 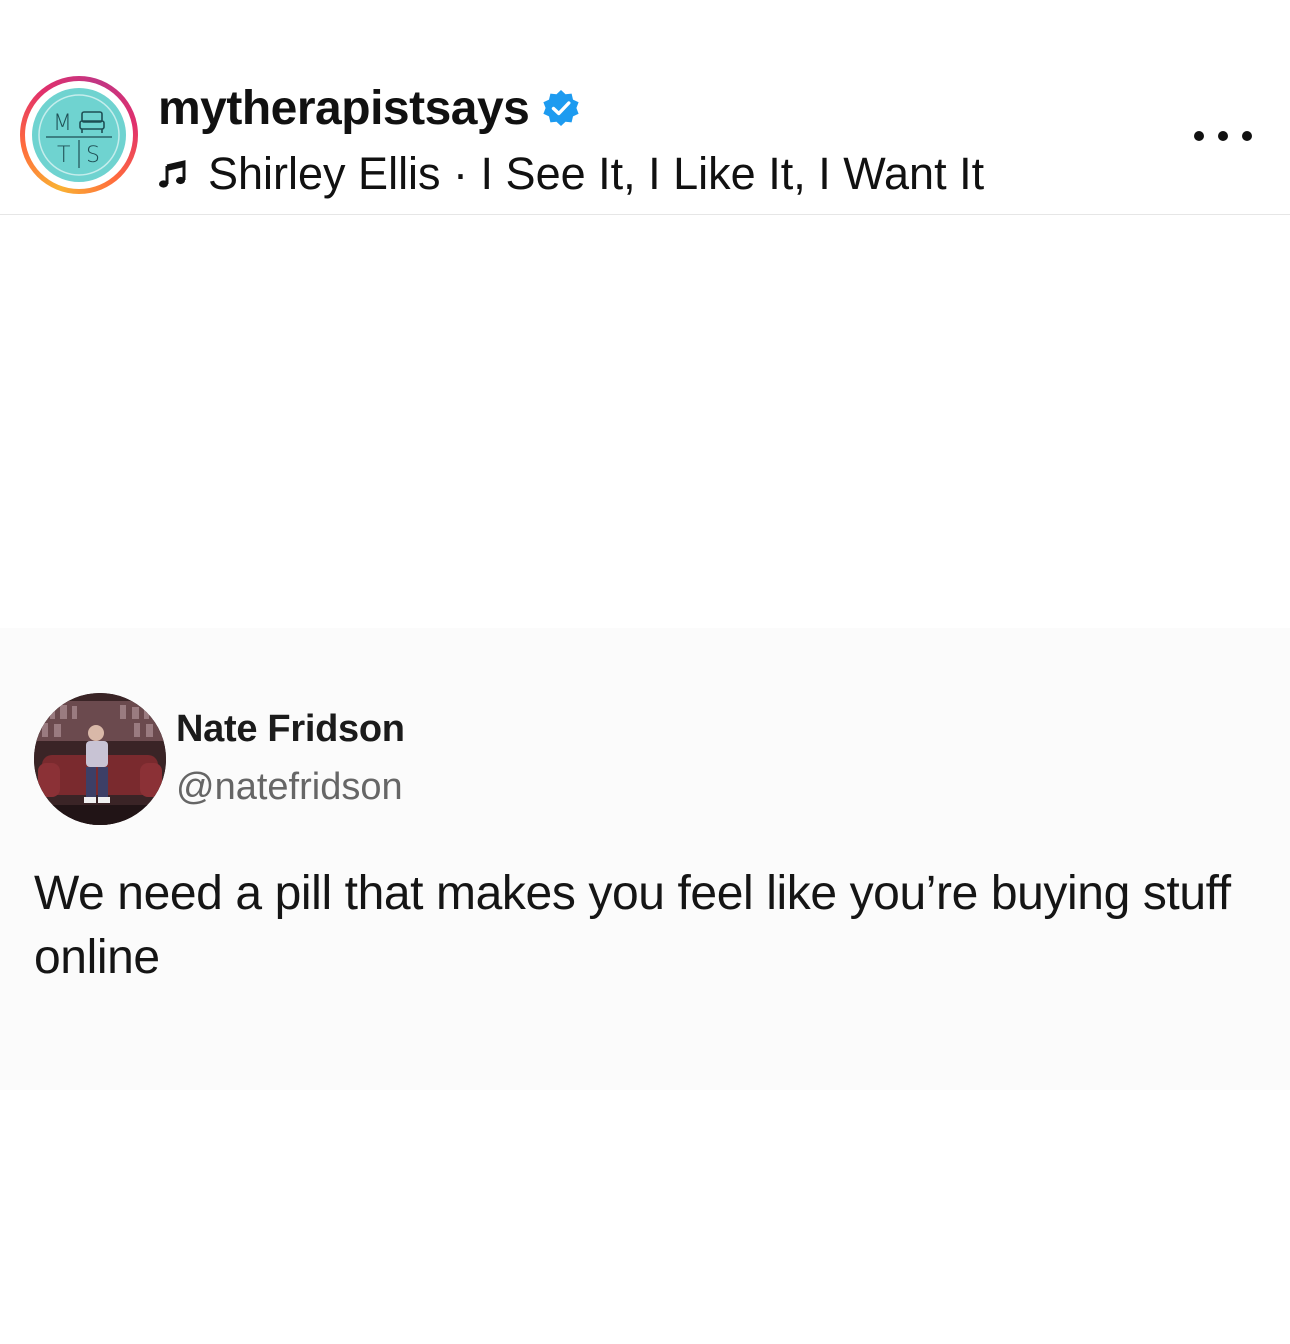 I want to click on mts-logo-icon: M T S, so click(x=79, y=135).